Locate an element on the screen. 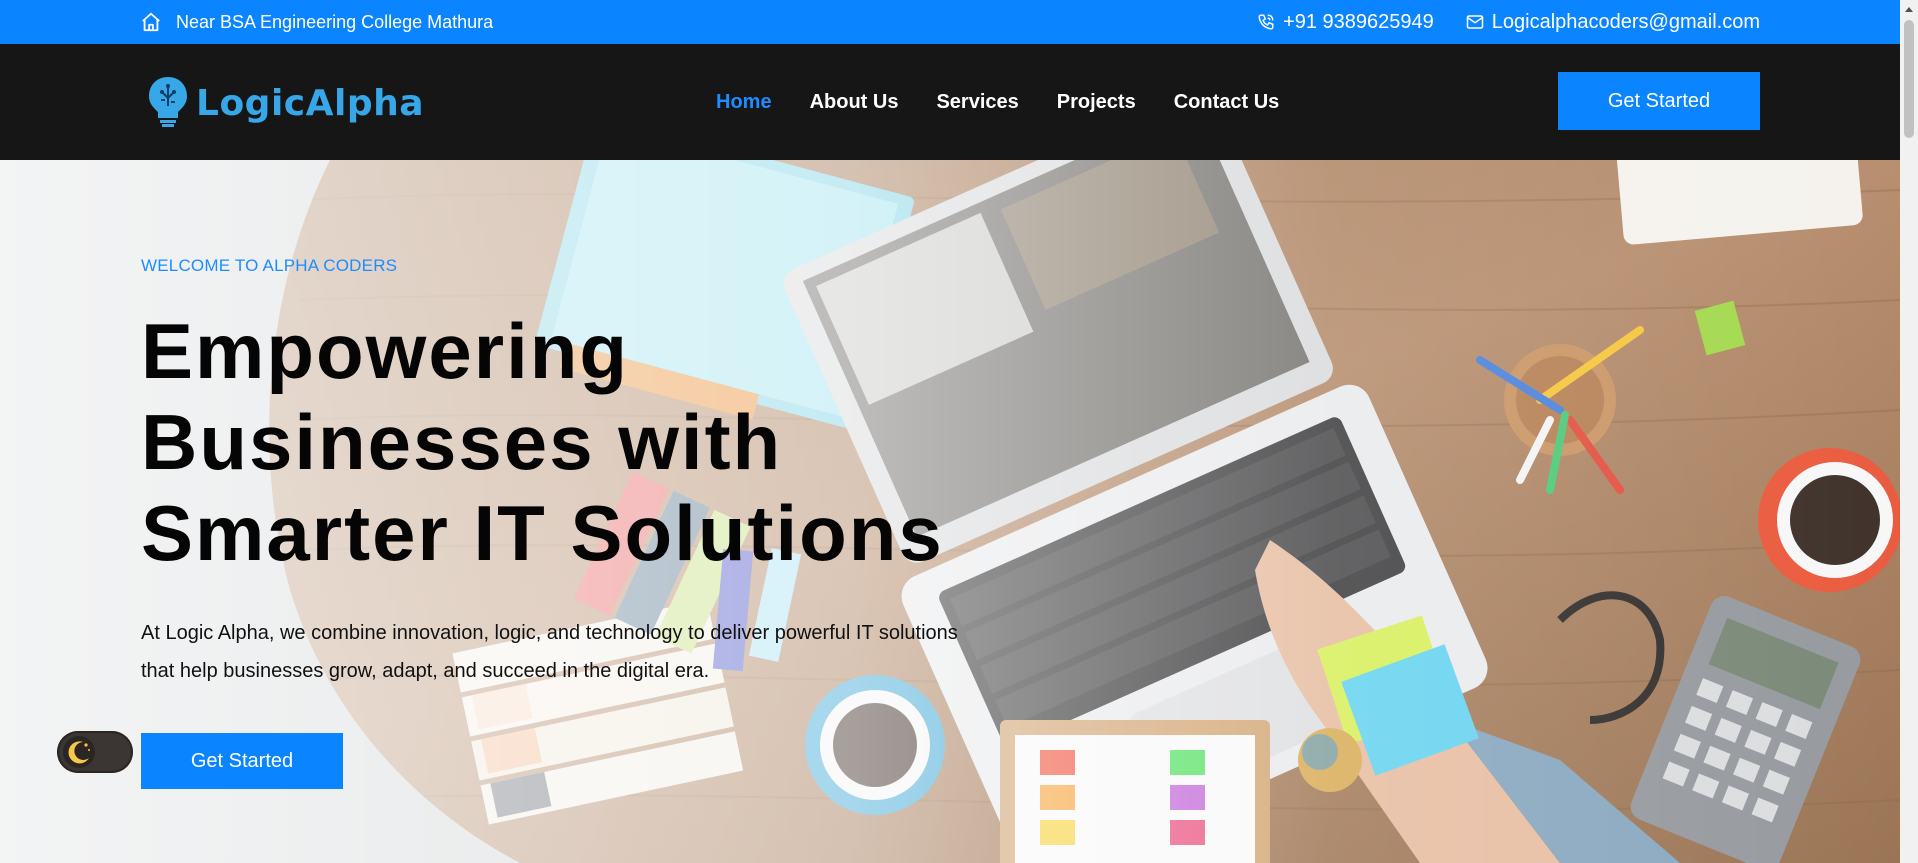  nav-services: Services is located at coordinates (977, 102).